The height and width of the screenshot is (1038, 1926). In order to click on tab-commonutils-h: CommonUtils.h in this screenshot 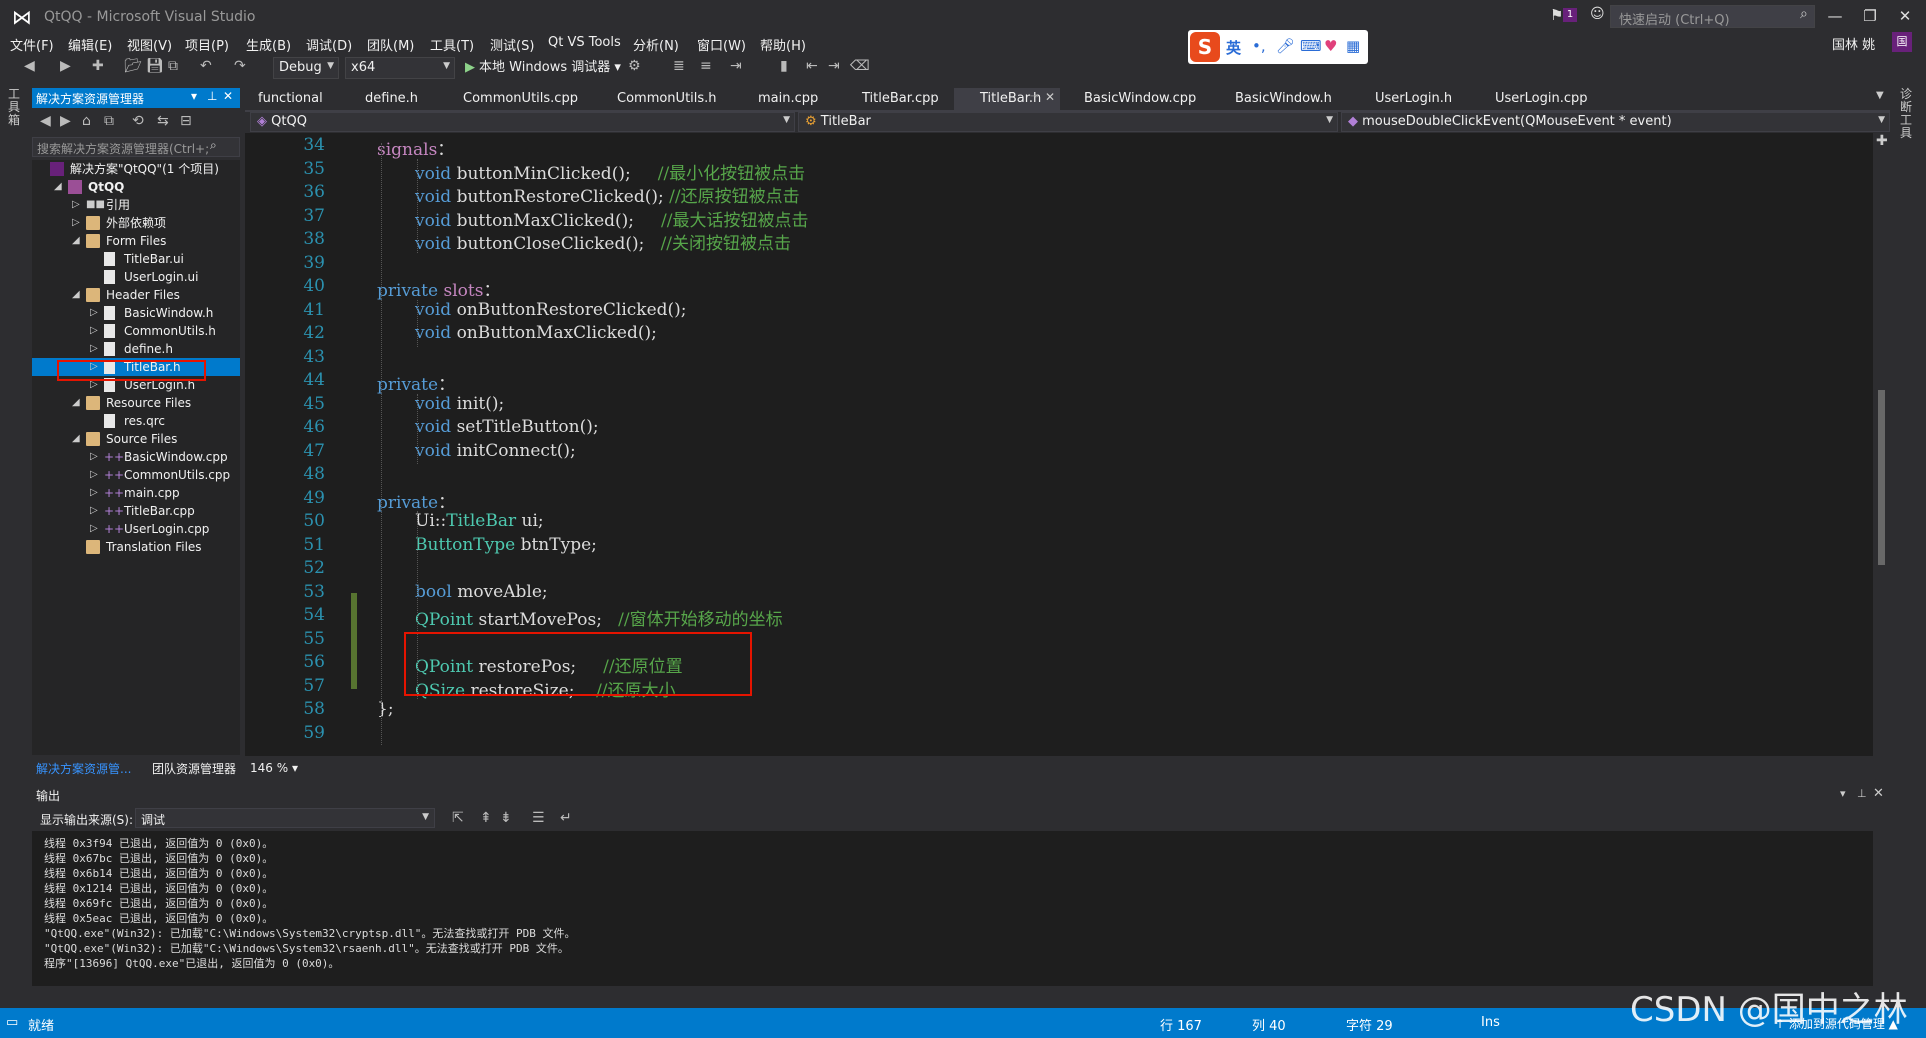, I will do `click(667, 98)`.